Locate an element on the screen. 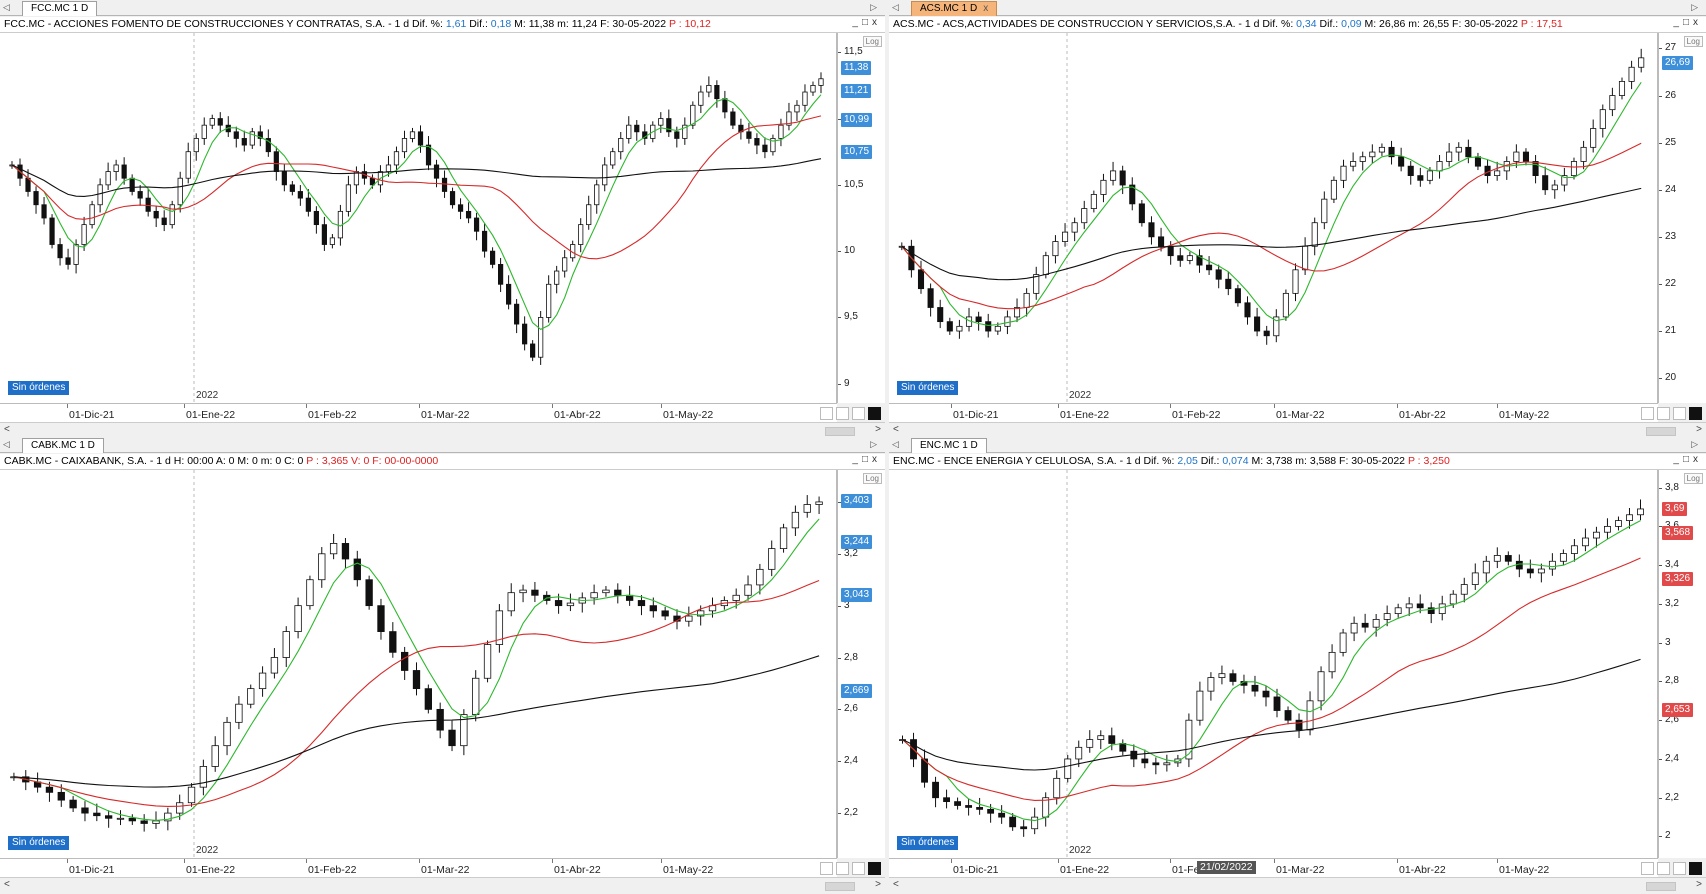  tab-cabk: CABK.MC 1 D is located at coordinates (63, 445).